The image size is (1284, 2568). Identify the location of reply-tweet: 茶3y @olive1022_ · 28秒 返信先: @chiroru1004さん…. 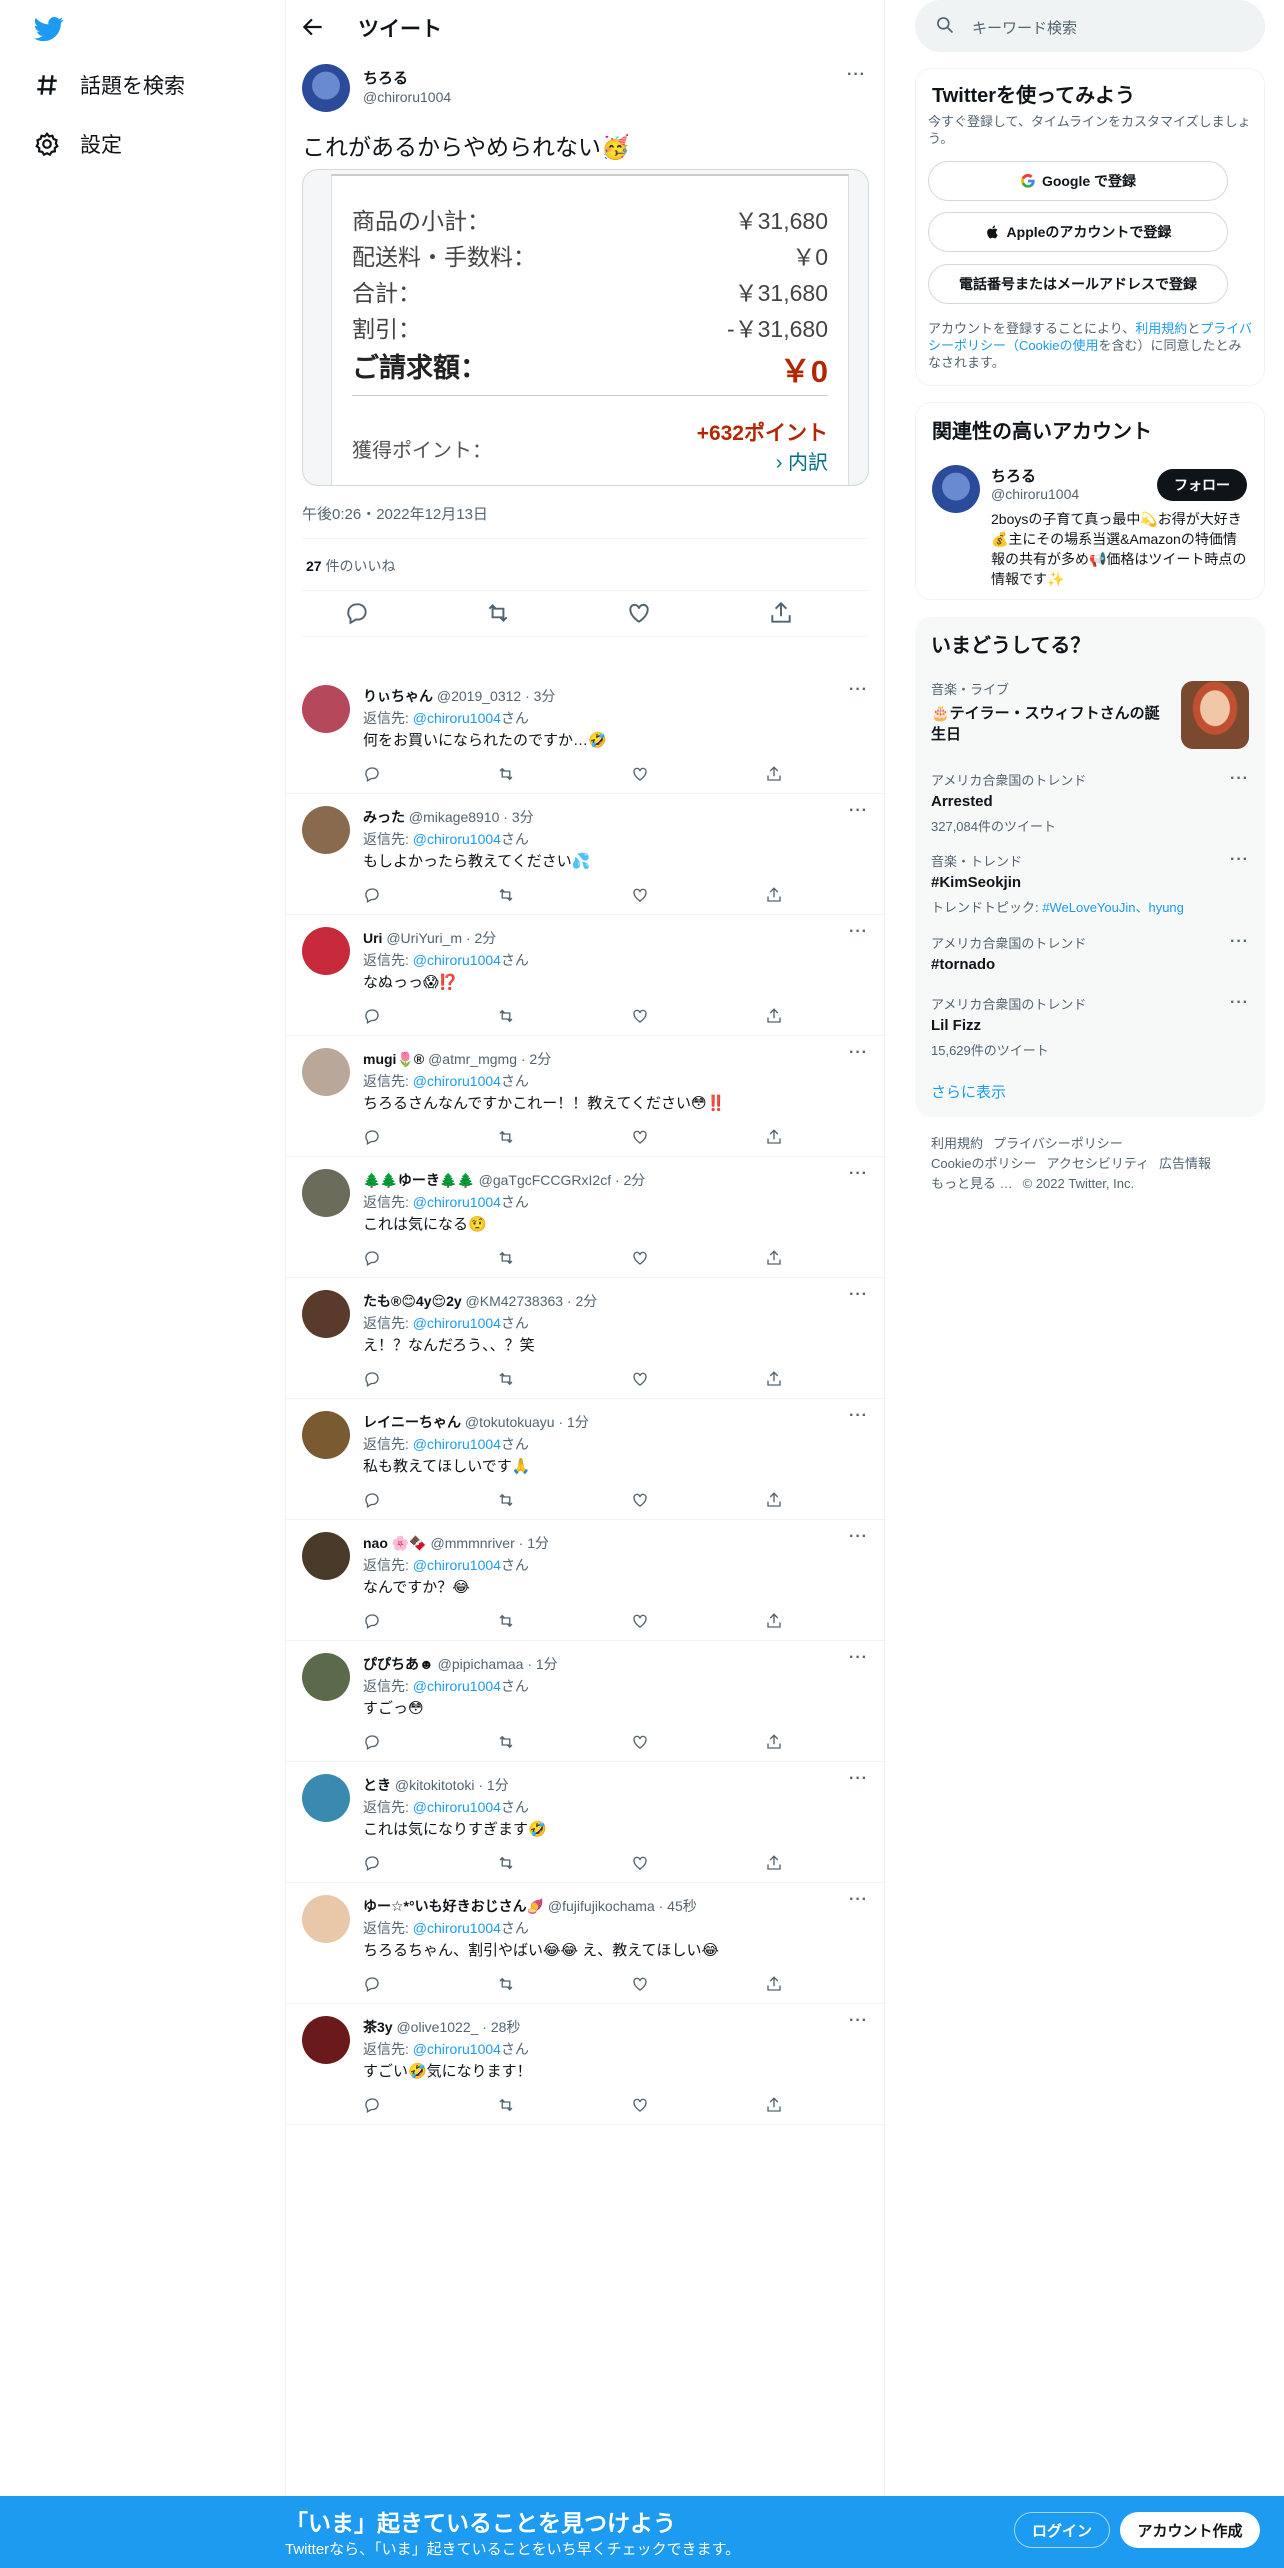
(586, 2064).